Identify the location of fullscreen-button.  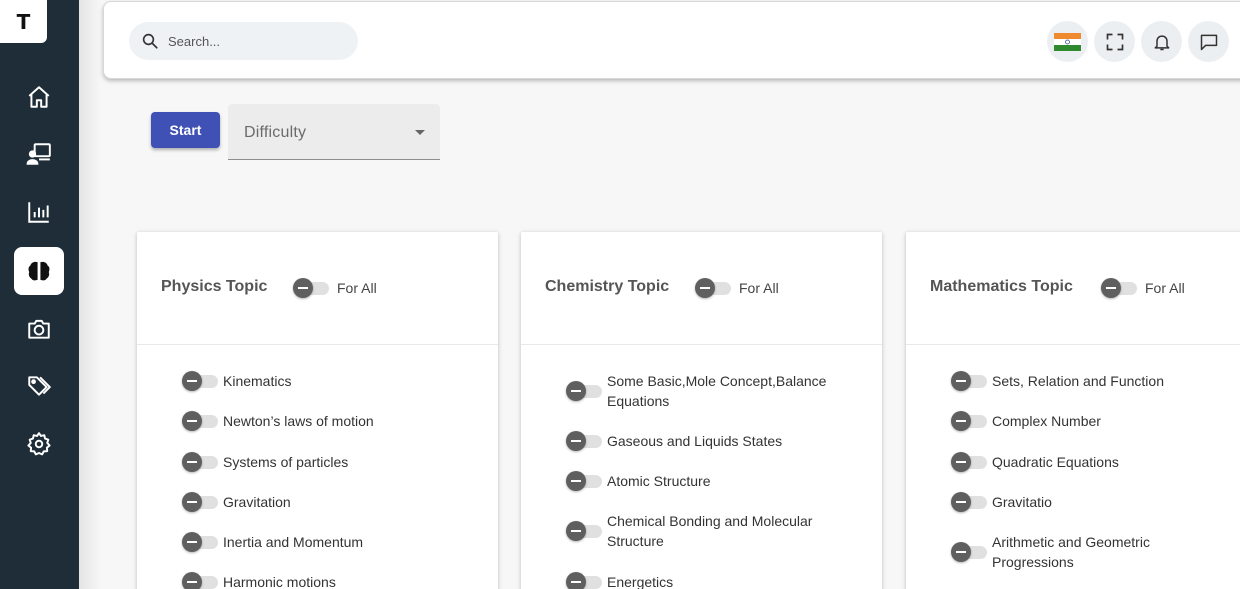
(1114, 41).